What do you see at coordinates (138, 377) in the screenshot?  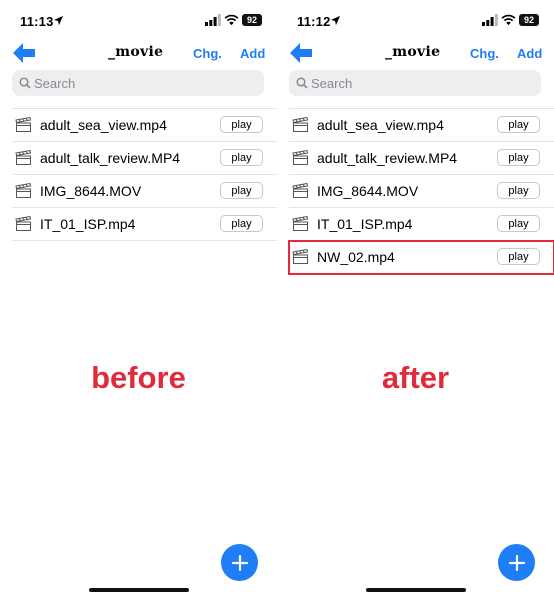 I see `caption-label: before` at bounding box center [138, 377].